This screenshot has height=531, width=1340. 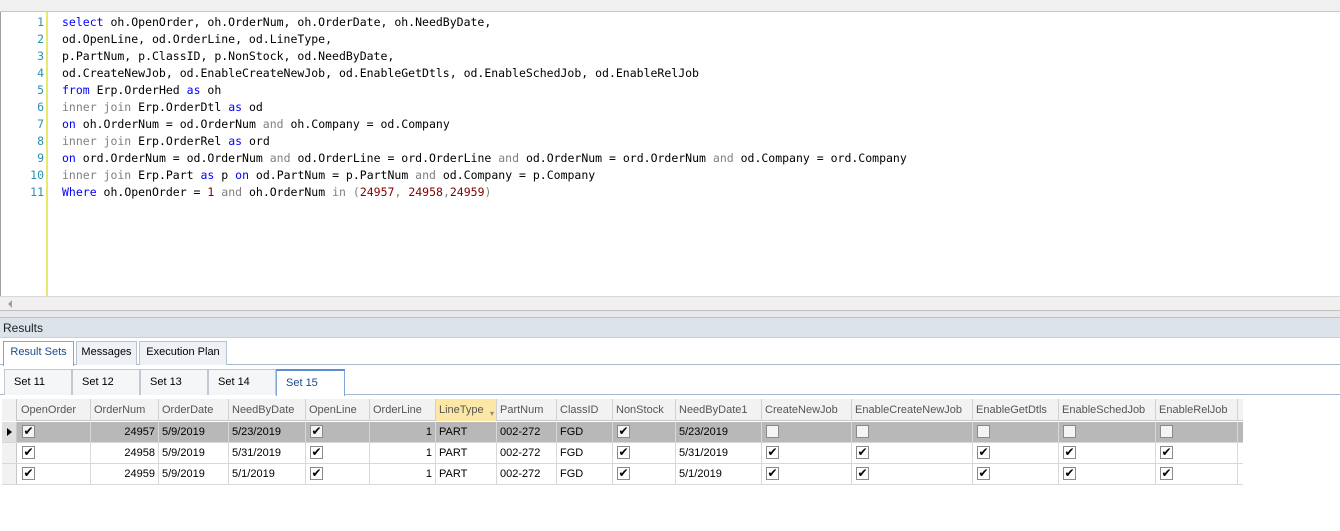 I want to click on column-header-nonstock: NonStock, so click(x=644, y=410).